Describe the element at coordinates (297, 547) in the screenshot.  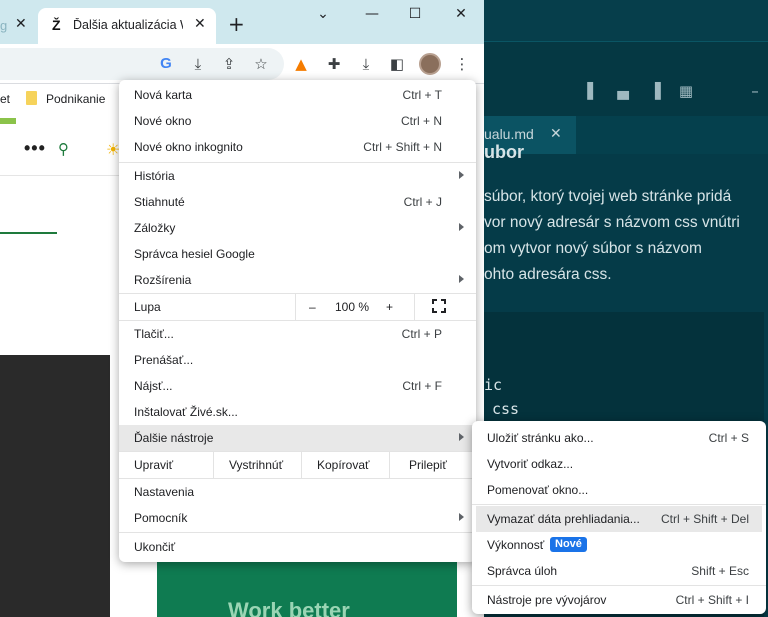
I see `menu-item-exit: Ukončiť` at that location.